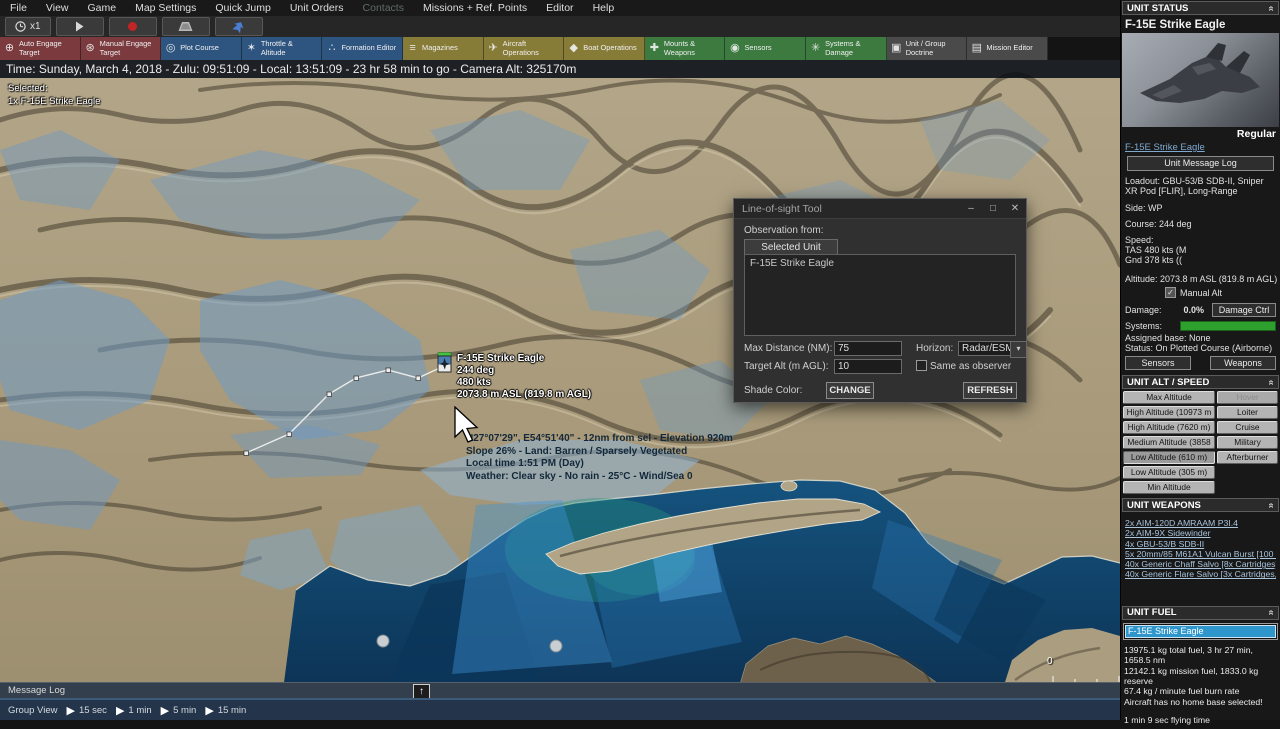  What do you see at coordinates (1243, 363) in the screenshot?
I see `weapons-panel-button: Weapons` at bounding box center [1243, 363].